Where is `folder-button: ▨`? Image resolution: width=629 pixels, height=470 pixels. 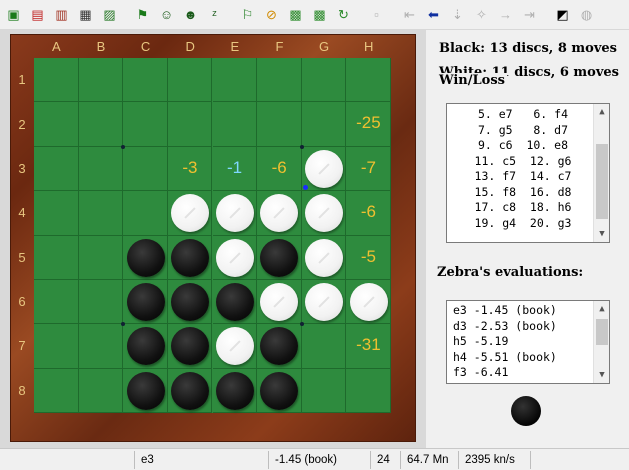
folder-button: ▨ is located at coordinates (109, 14).